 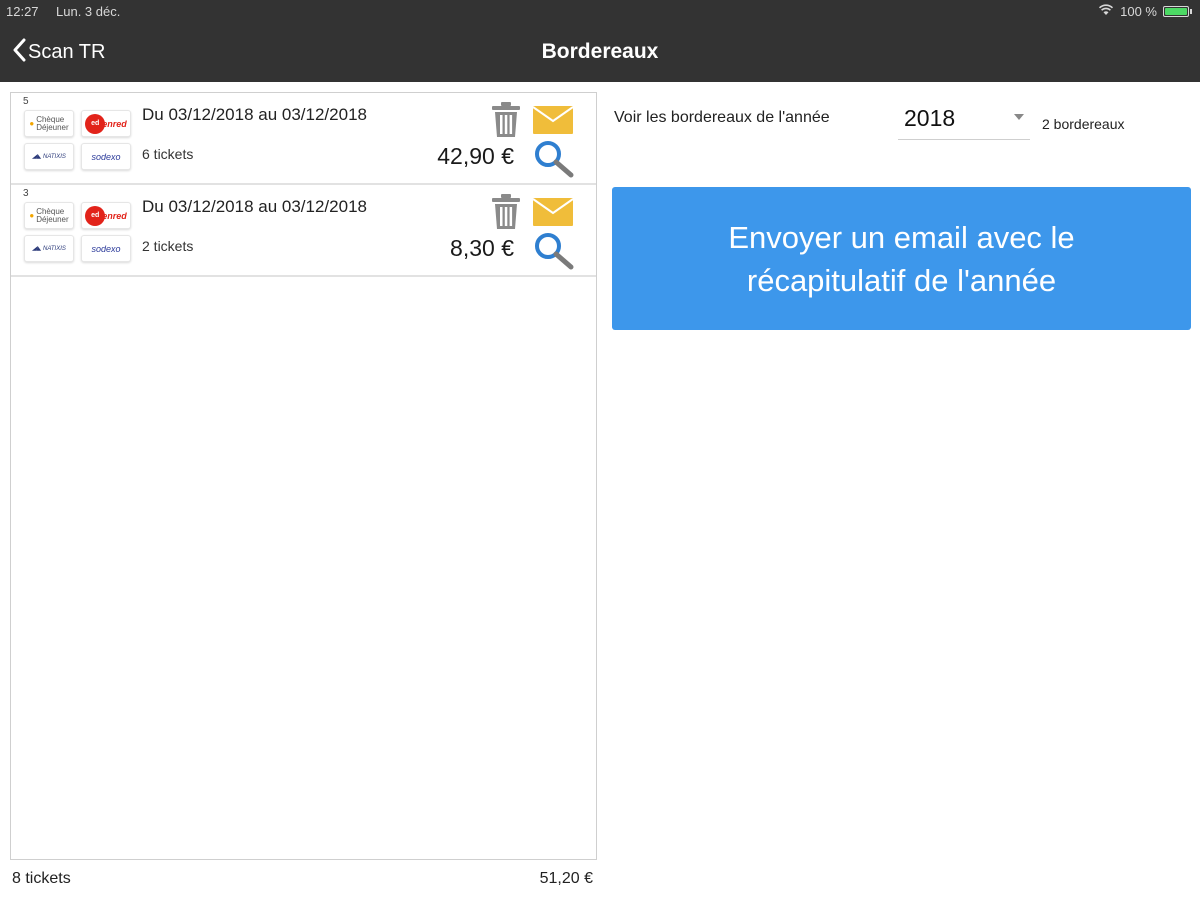 I want to click on row-index: 5, so click(x=26, y=101).